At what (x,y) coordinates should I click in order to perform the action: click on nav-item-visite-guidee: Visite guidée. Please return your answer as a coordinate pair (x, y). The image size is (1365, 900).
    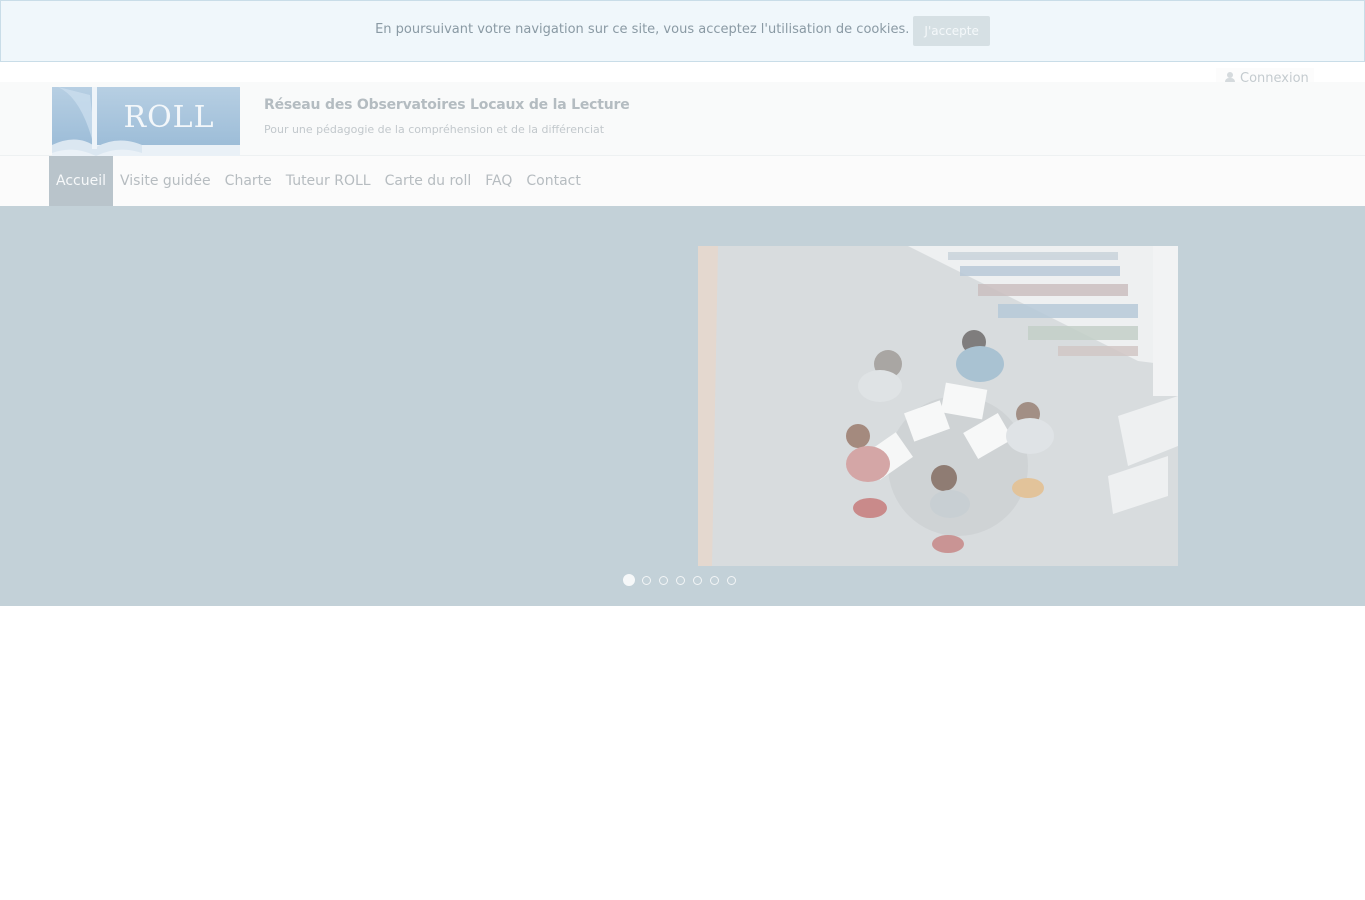
    Looking at the image, I should click on (165, 181).